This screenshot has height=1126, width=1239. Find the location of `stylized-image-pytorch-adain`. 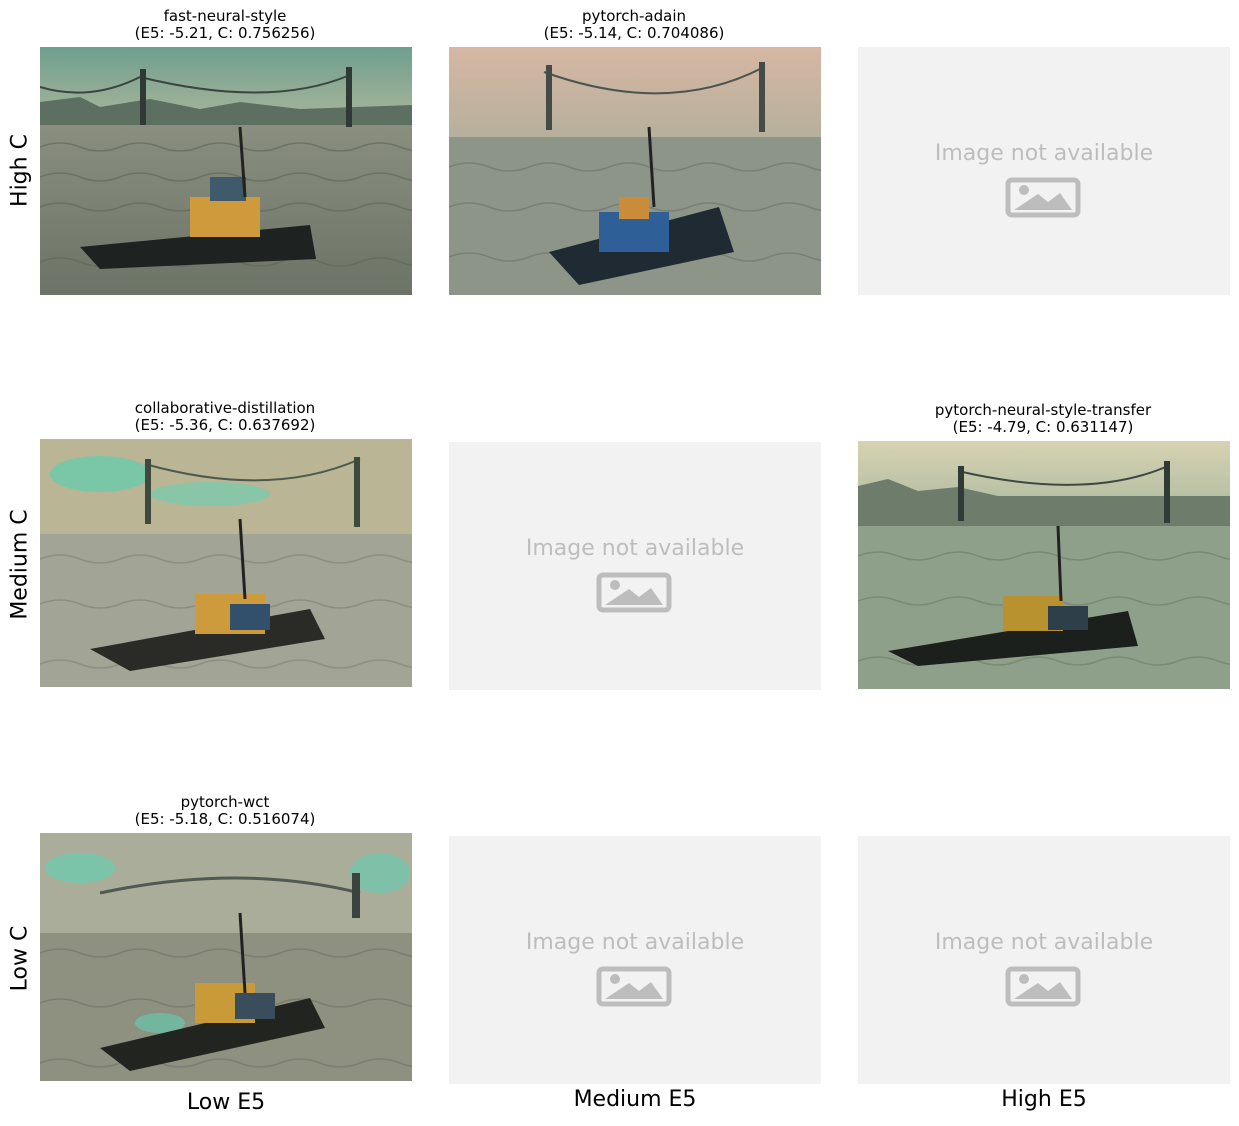

stylized-image-pytorch-adain is located at coordinates (635, 171).